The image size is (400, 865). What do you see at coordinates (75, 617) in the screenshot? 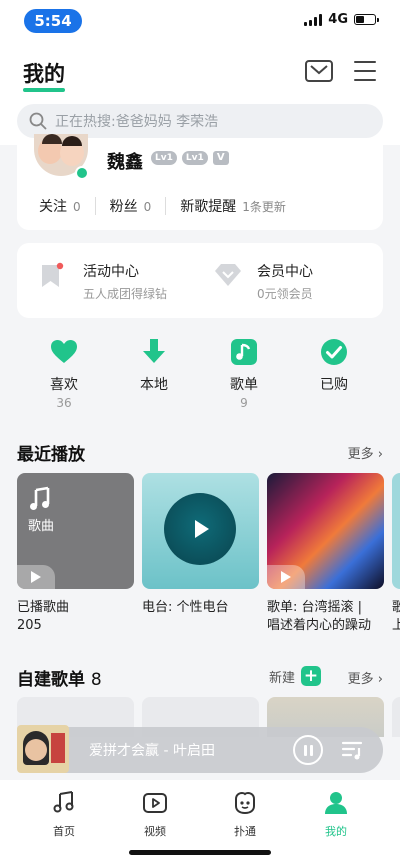
I see `card-caption: 已播歌曲 205` at bounding box center [75, 617].